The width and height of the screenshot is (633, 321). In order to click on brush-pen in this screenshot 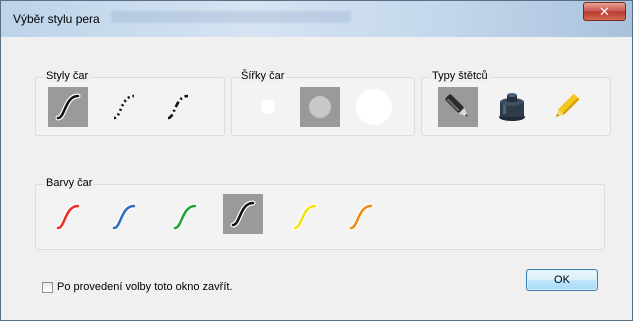, I will do `click(458, 107)`.